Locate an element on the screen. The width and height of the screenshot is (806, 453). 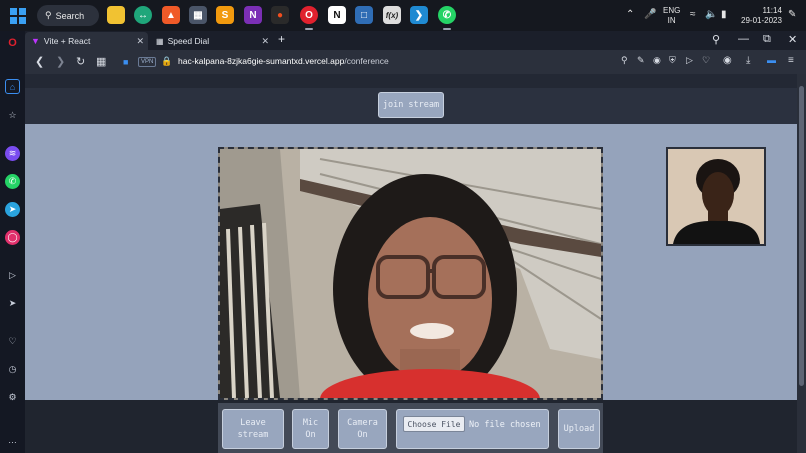
speed-dial-grid-icon: ▦ is located at coordinates (101, 61).